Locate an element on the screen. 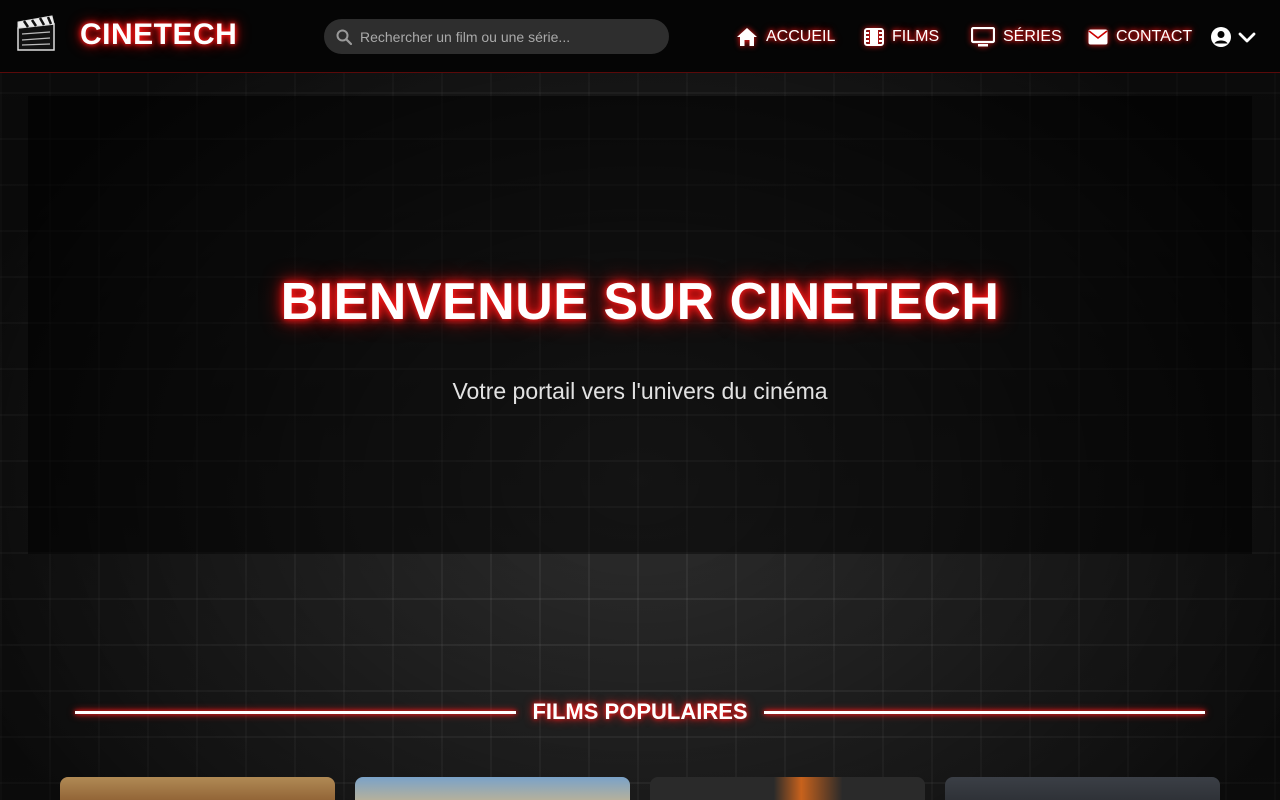  envelope-icon is located at coordinates (1098, 37).